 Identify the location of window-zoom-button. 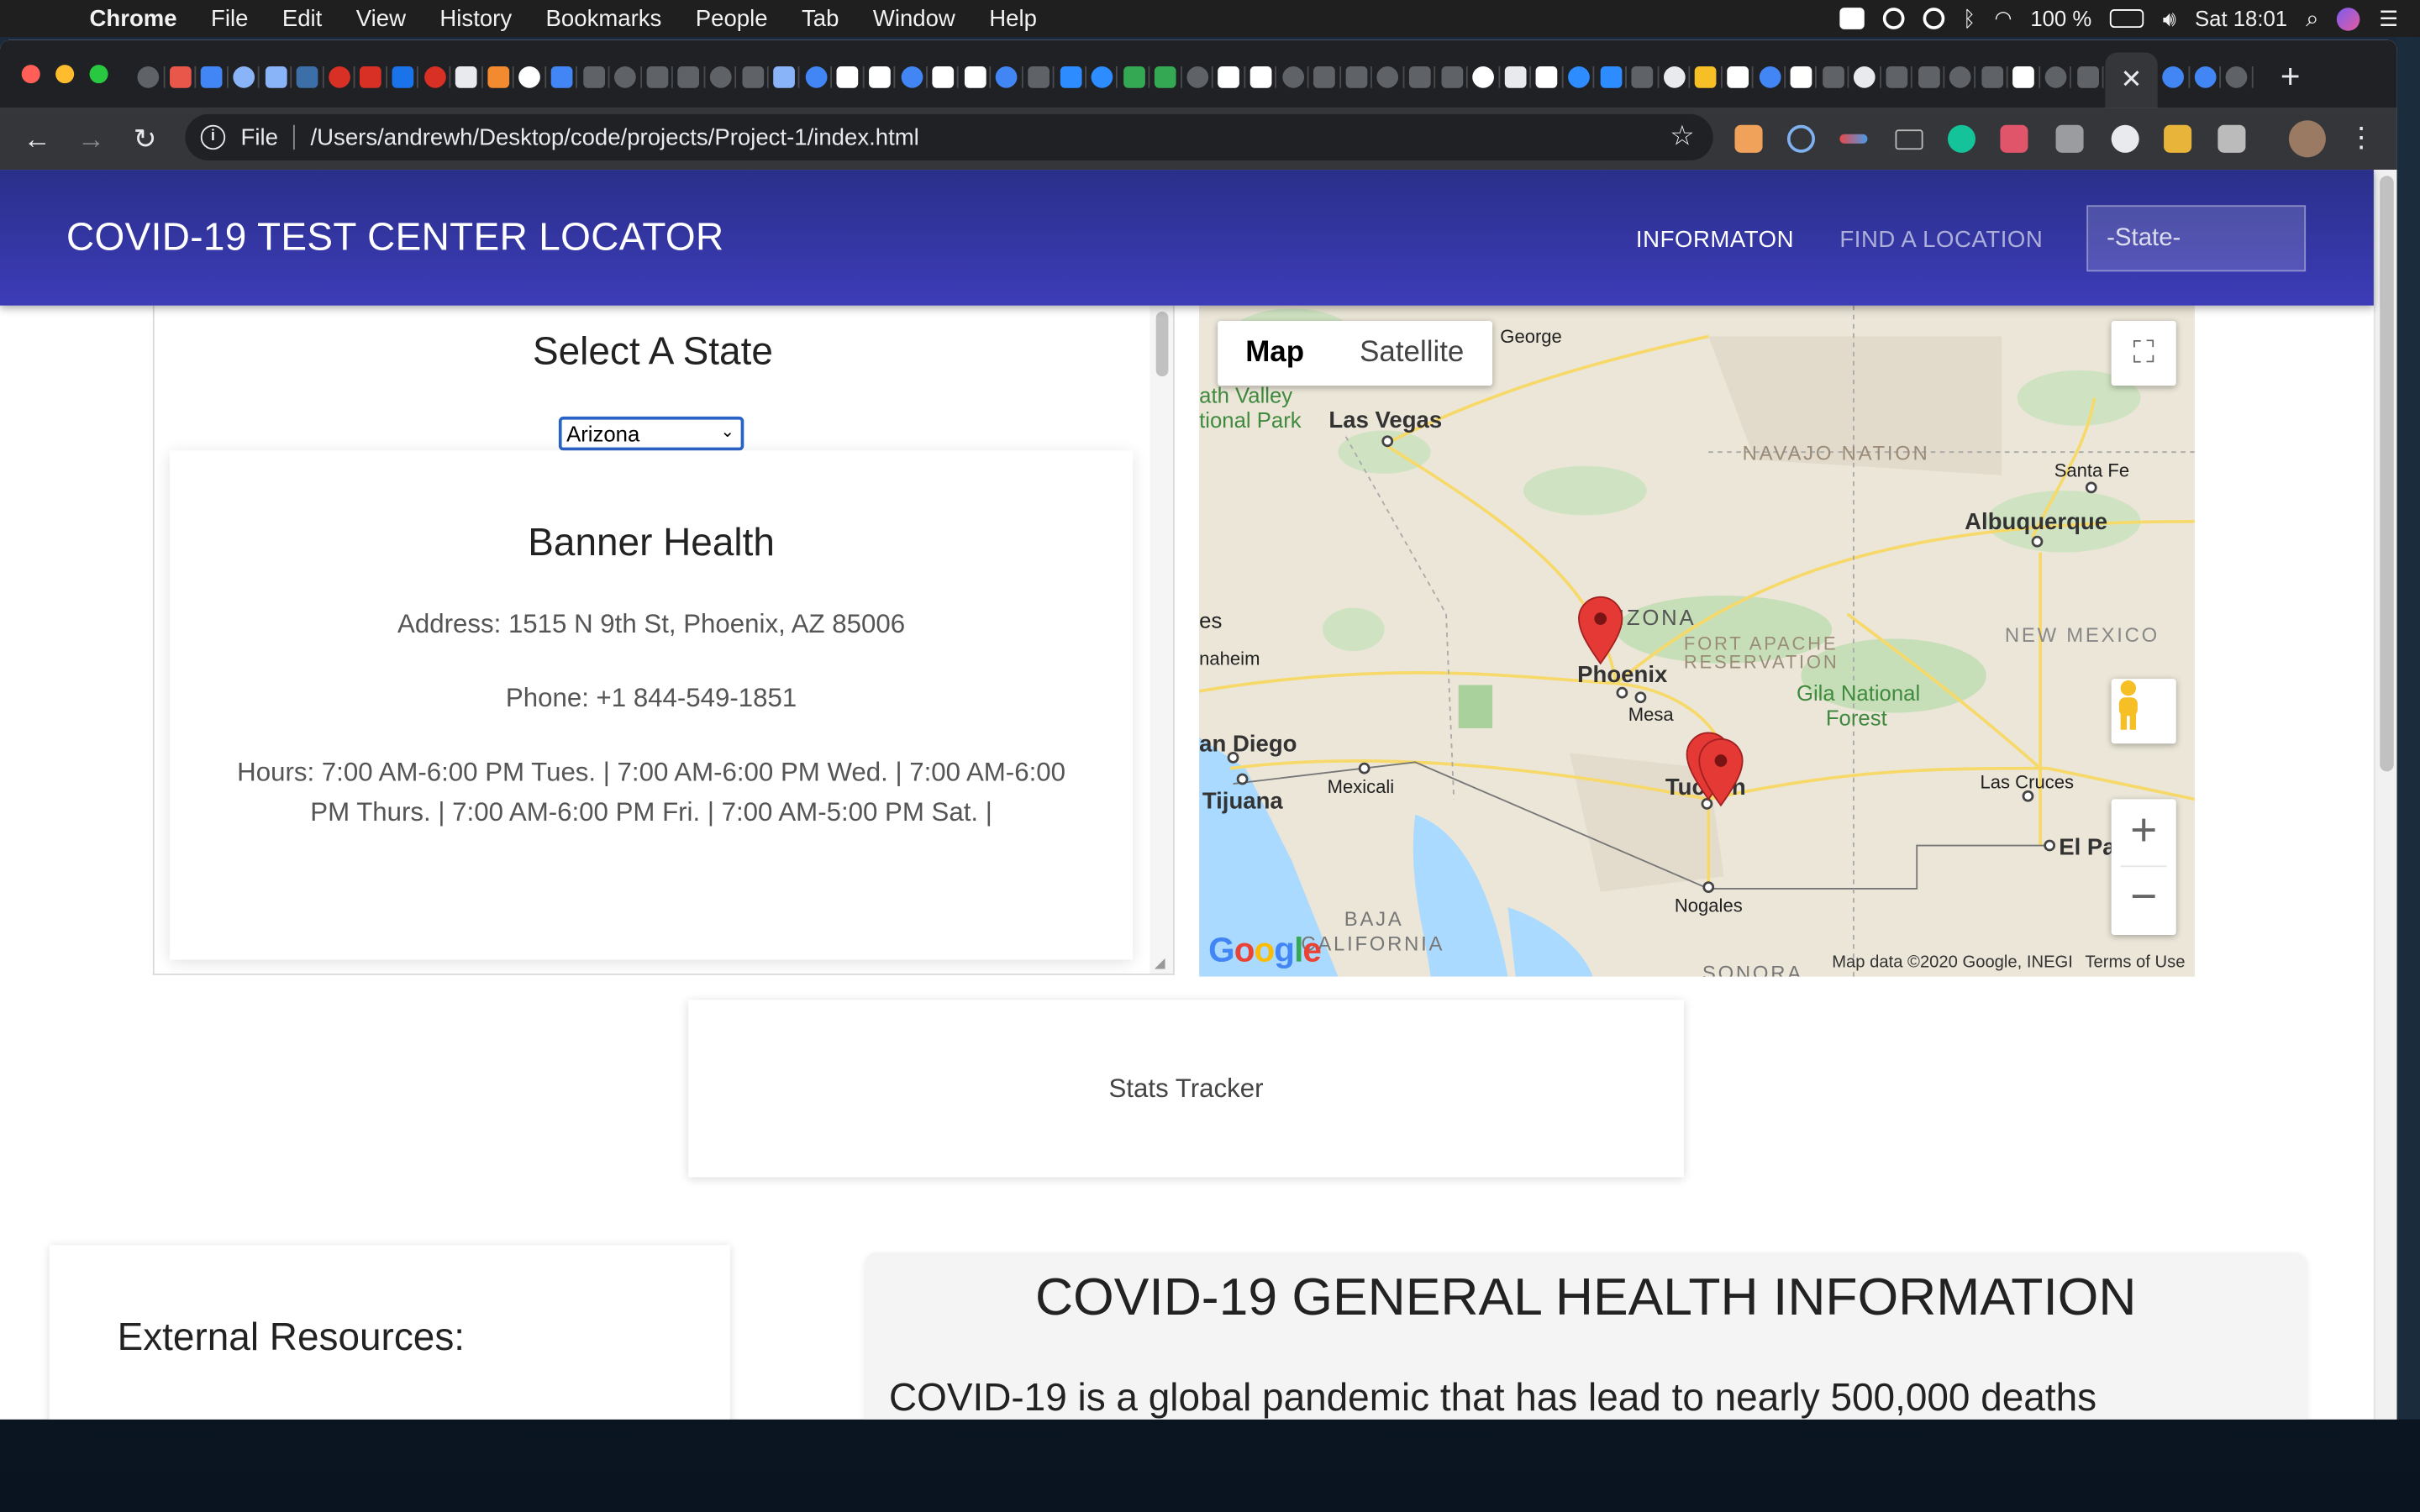
(98, 74).